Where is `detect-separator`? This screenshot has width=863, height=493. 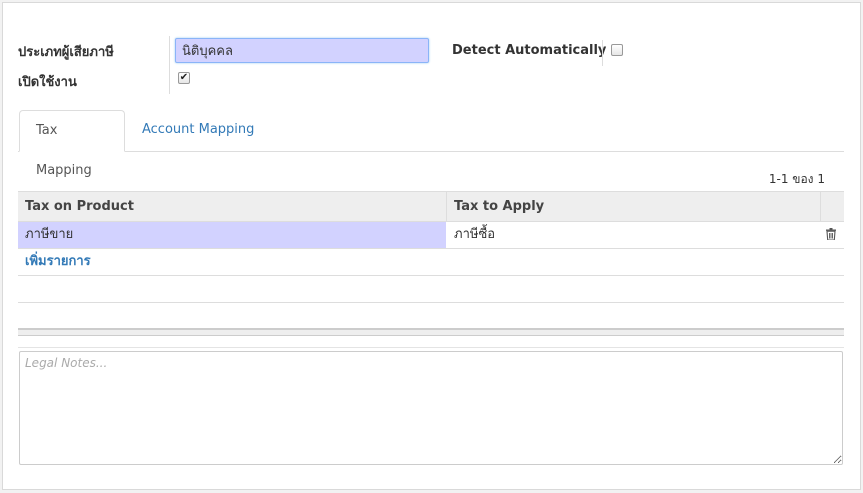
detect-separator is located at coordinates (602, 53).